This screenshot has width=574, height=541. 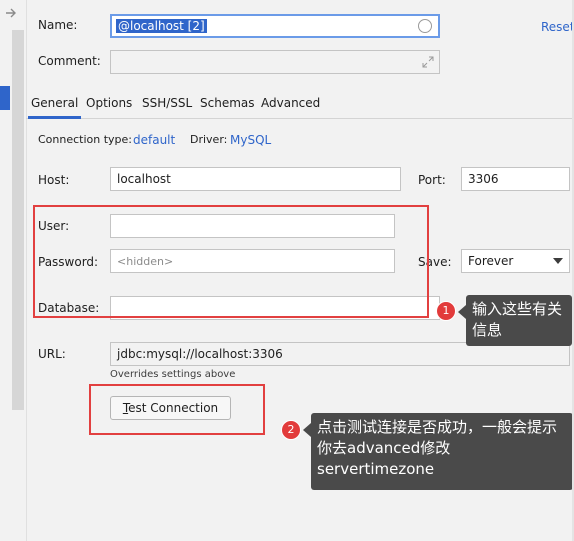 I want to click on host-input-value: localhost, so click(x=144, y=179).